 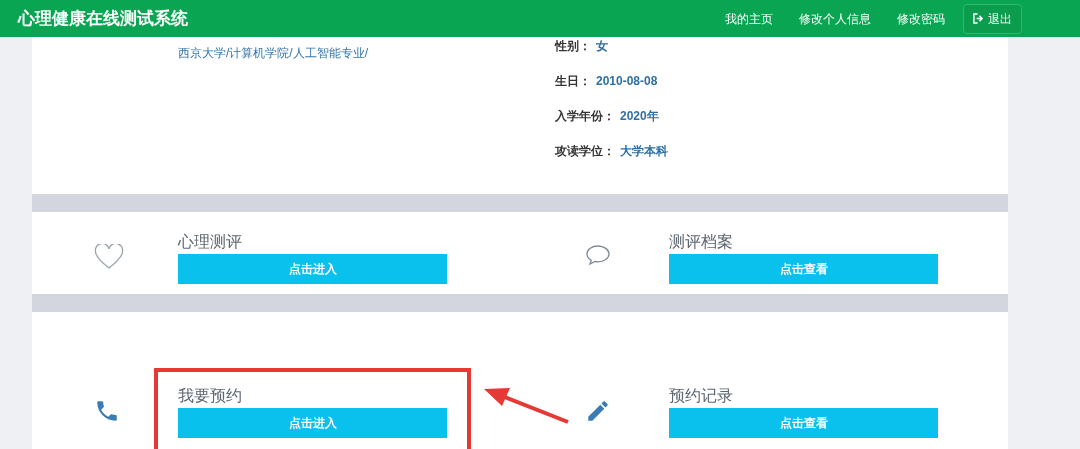 What do you see at coordinates (598, 411) in the screenshot?
I see `pencil-icon` at bounding box center [598, 411].